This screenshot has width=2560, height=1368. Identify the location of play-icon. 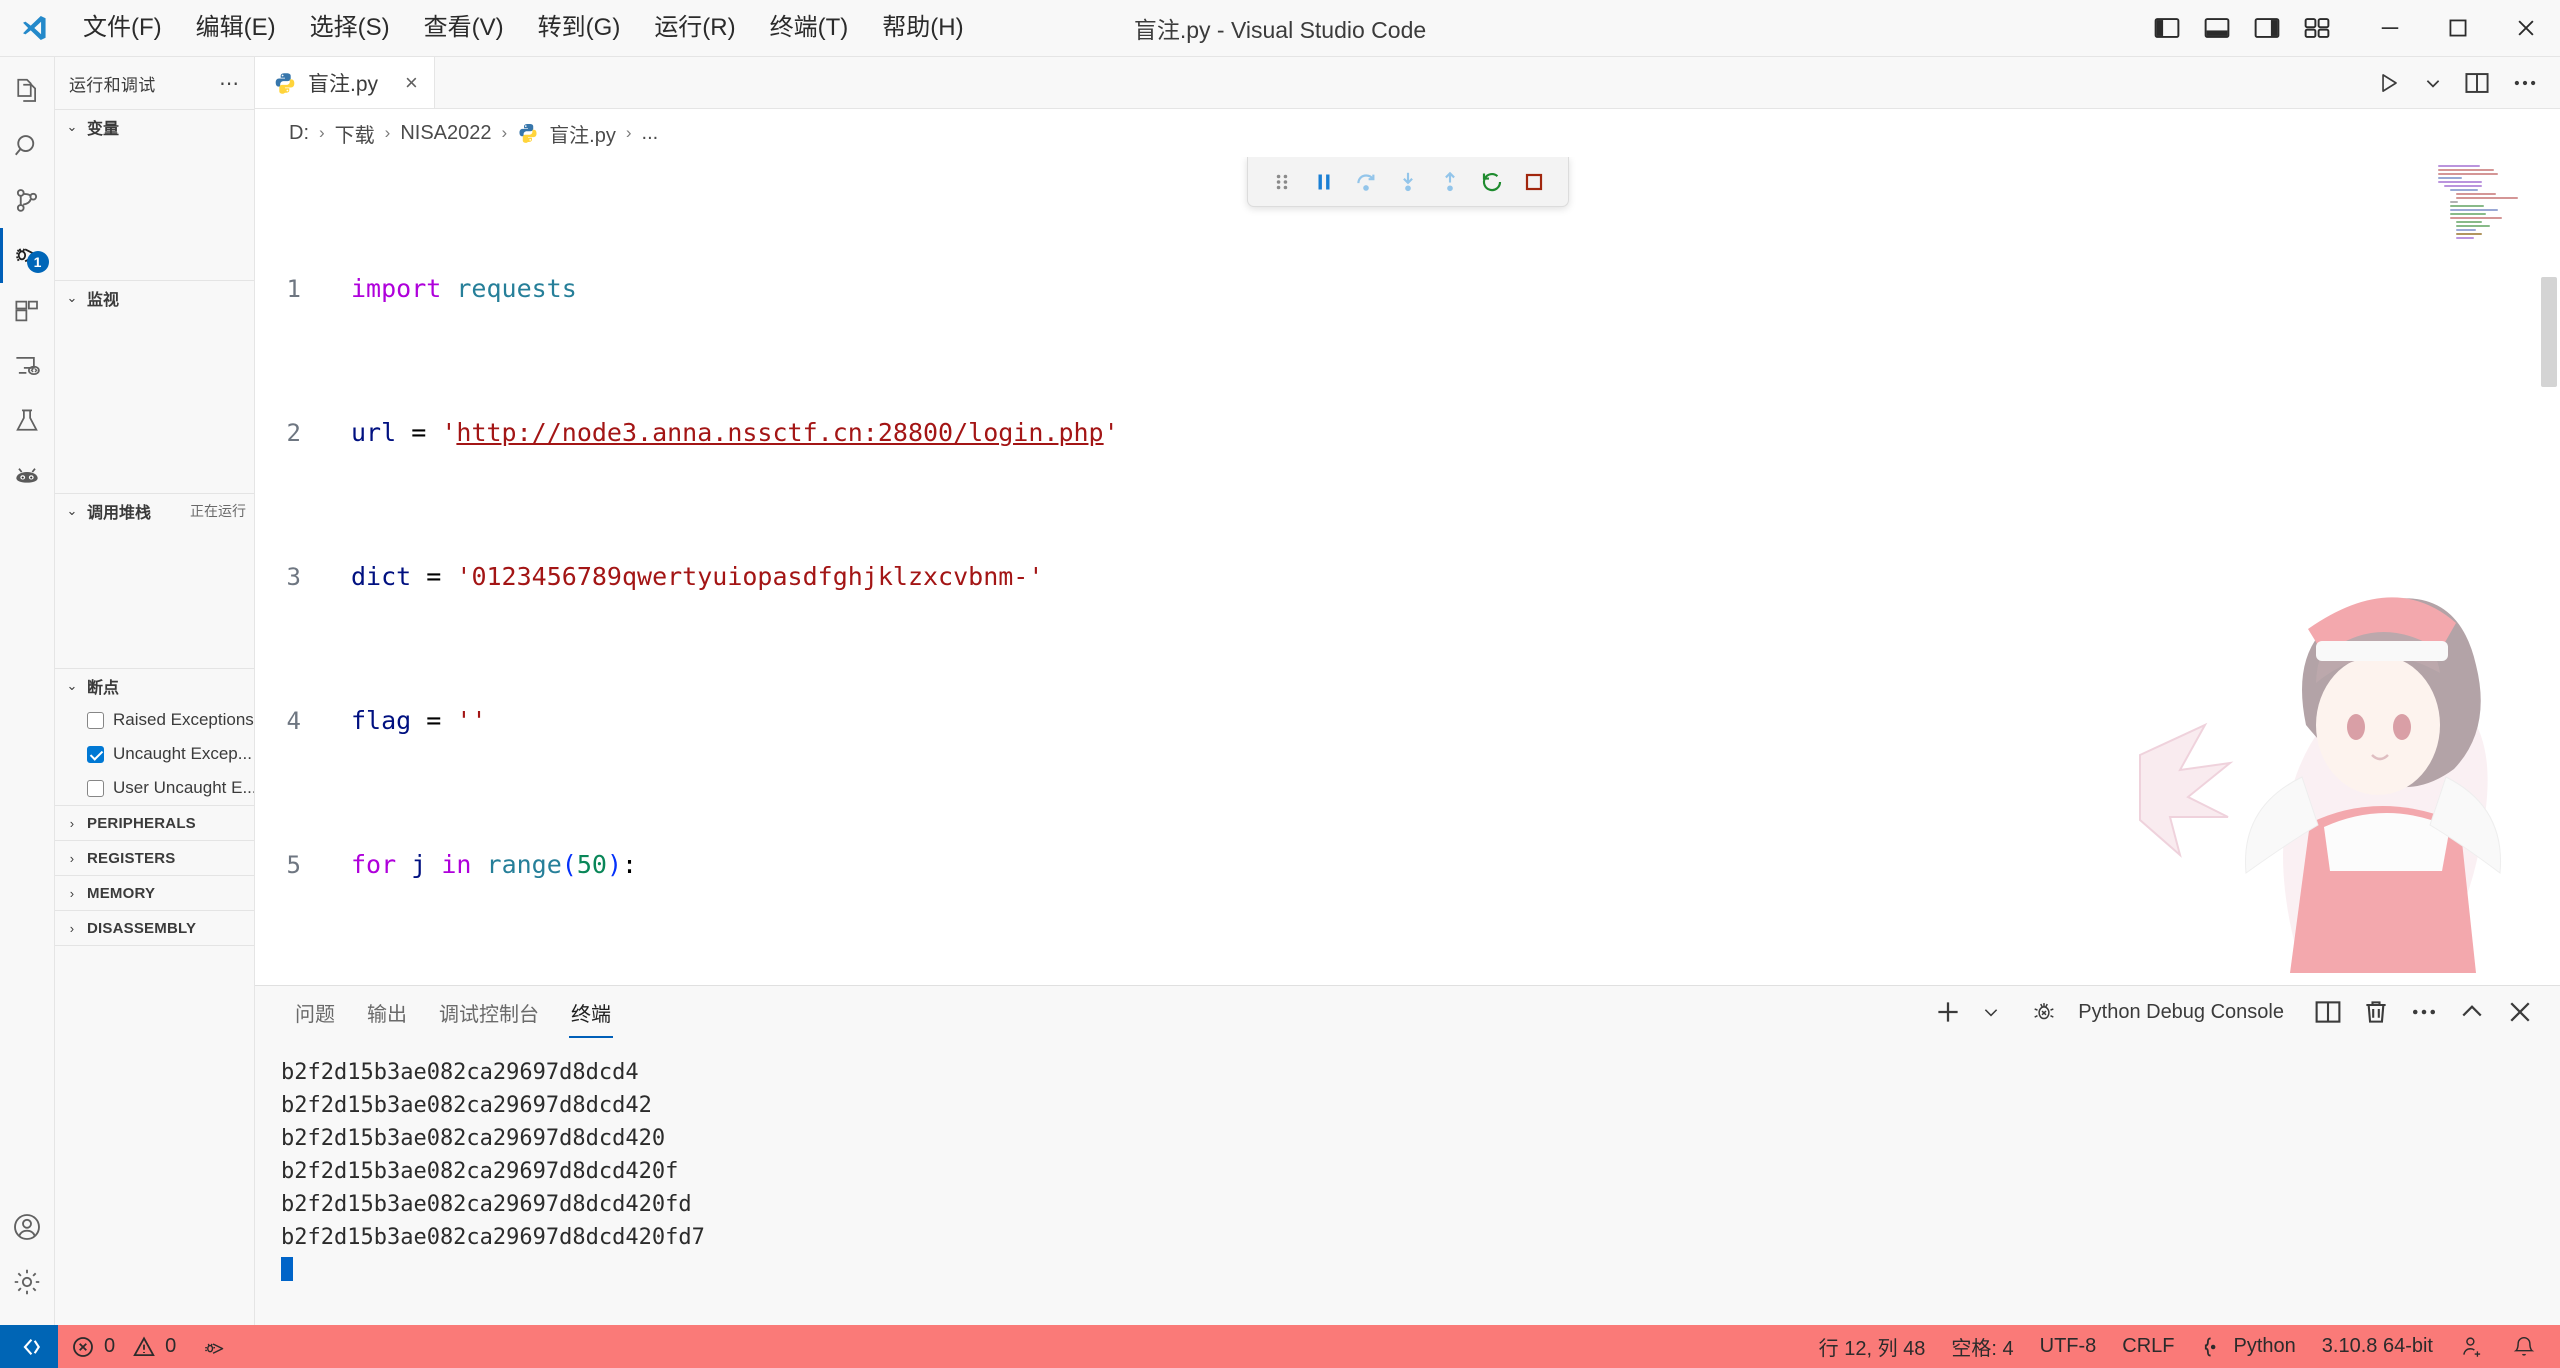
(2389, 83).